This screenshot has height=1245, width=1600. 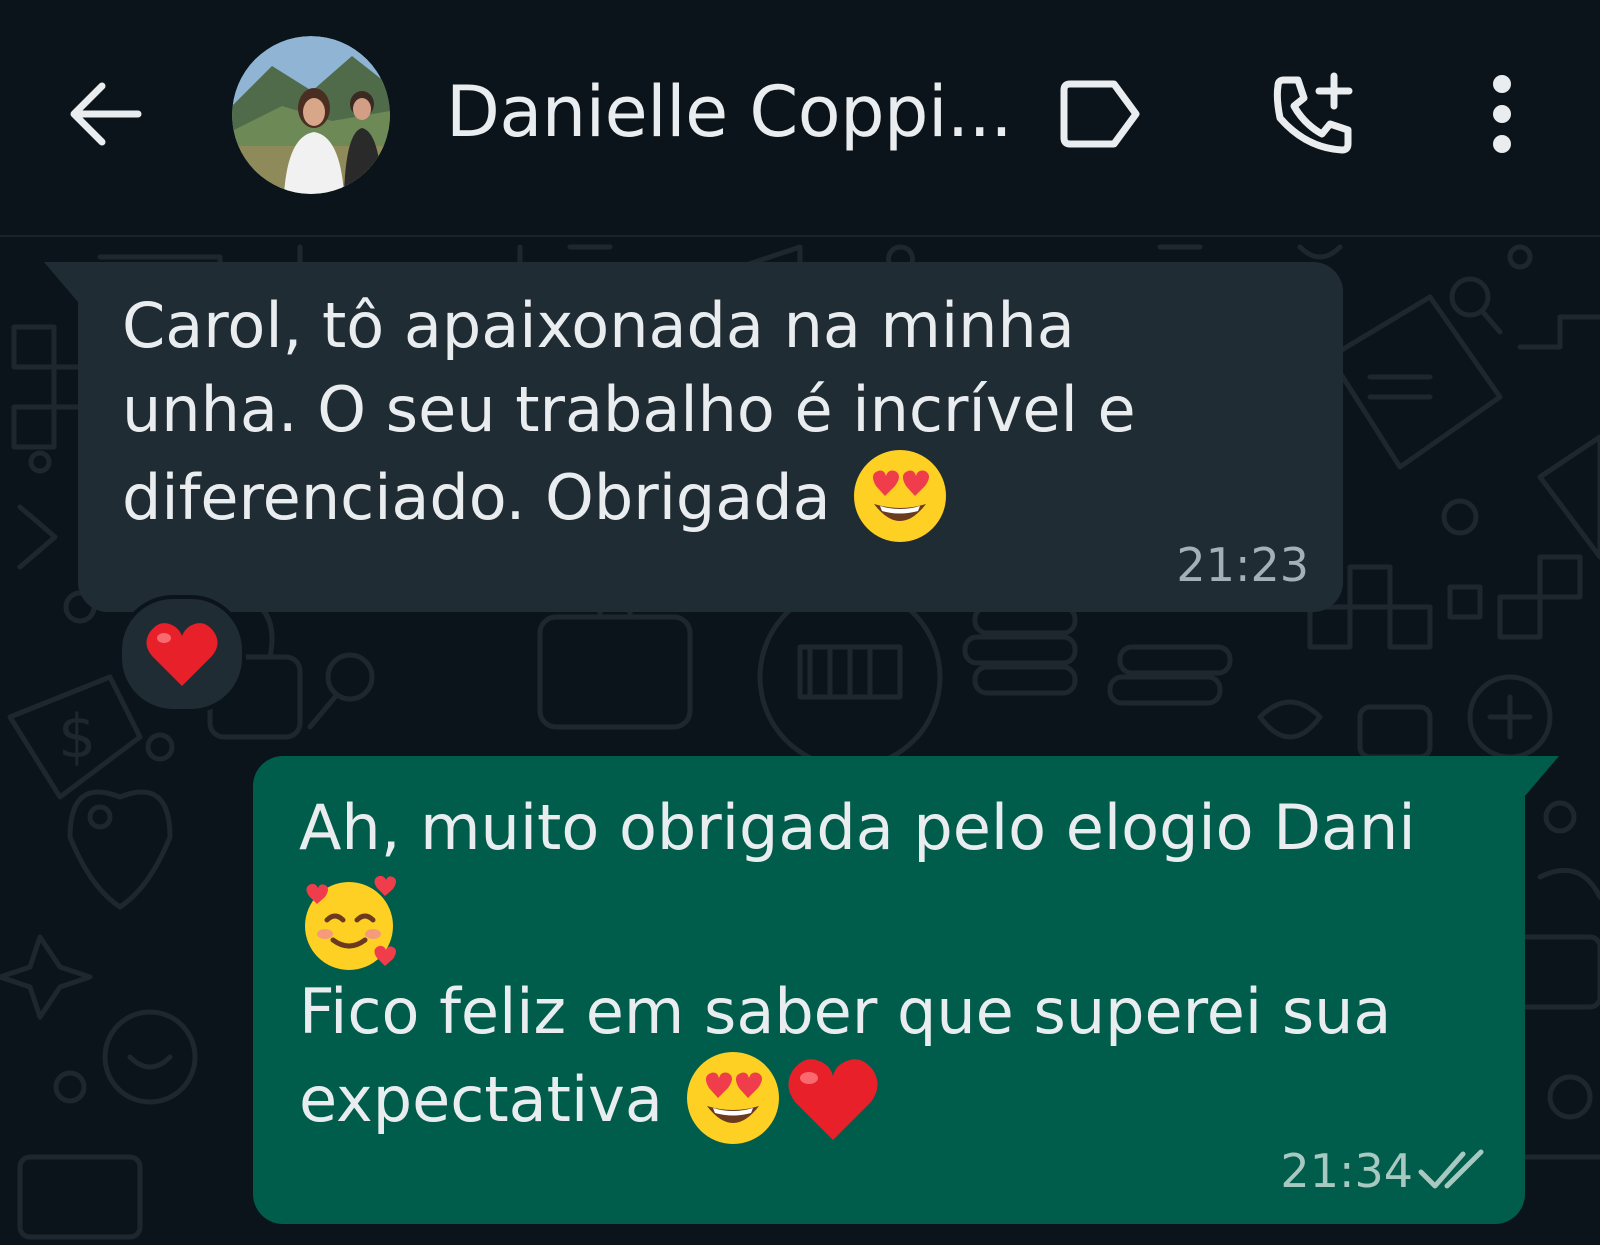 I want to click on smiling-face-with-hearts-emoji, so click(x=350, y=922).